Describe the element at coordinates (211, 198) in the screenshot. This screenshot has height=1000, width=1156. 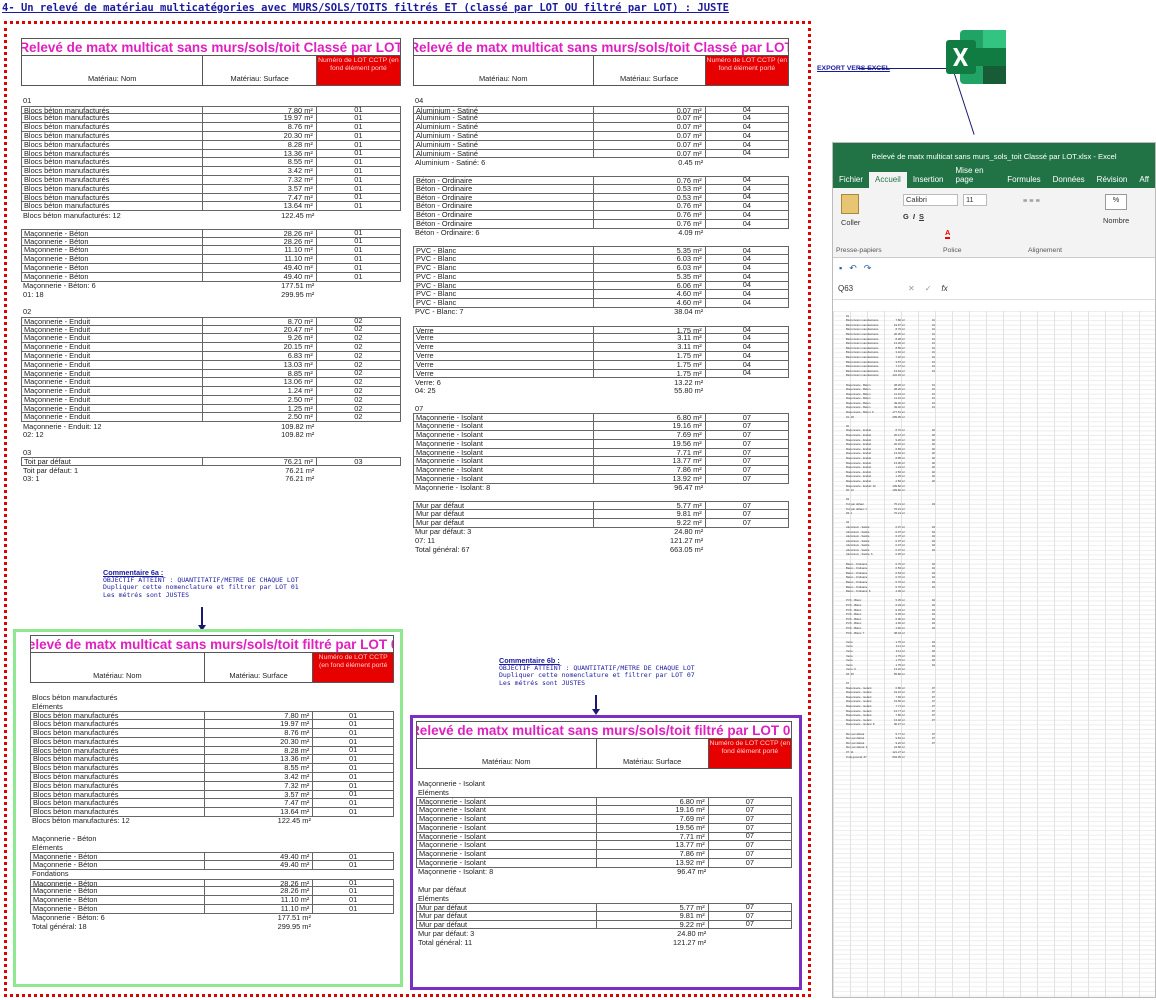
I see `table-row: Blocs béton manufacturés 7.47 m² 01` at that location.